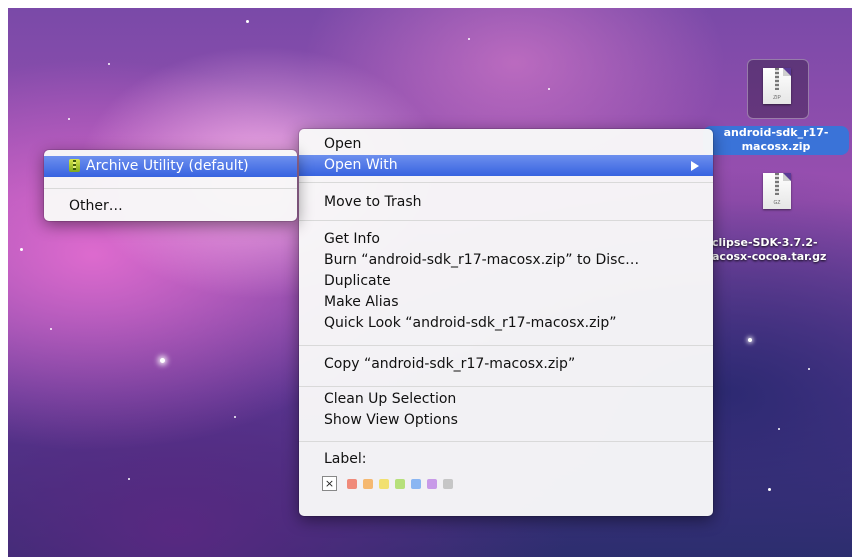 The width and height of the screenshot is (852, 557). I want to click on gz-archive-icon: GZ, so click(777, 191).